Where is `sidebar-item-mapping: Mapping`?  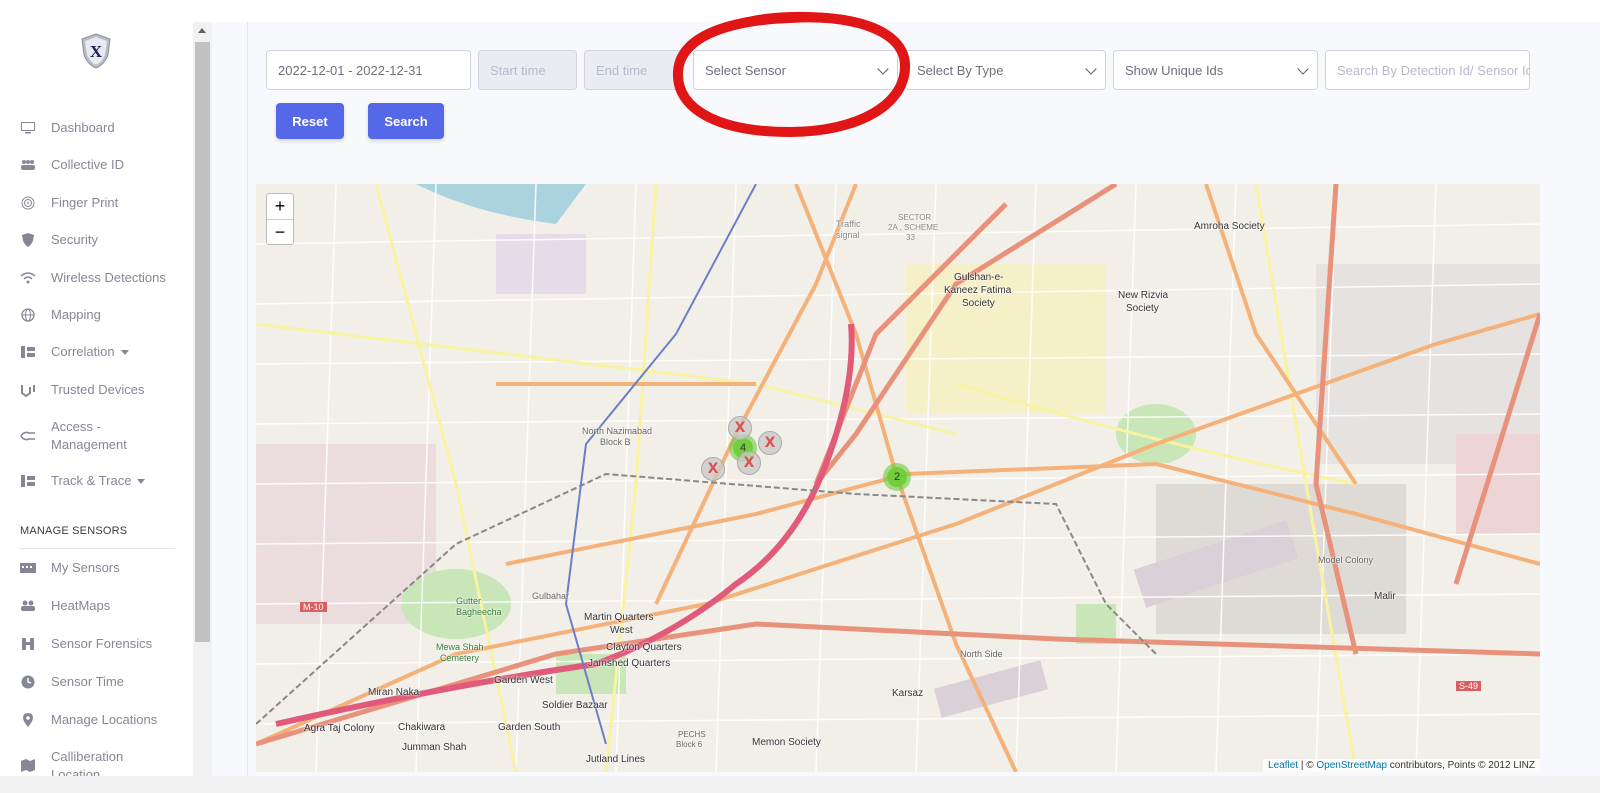 sidebar-item-mapping: Mapping is located at coordinates (96, 315).